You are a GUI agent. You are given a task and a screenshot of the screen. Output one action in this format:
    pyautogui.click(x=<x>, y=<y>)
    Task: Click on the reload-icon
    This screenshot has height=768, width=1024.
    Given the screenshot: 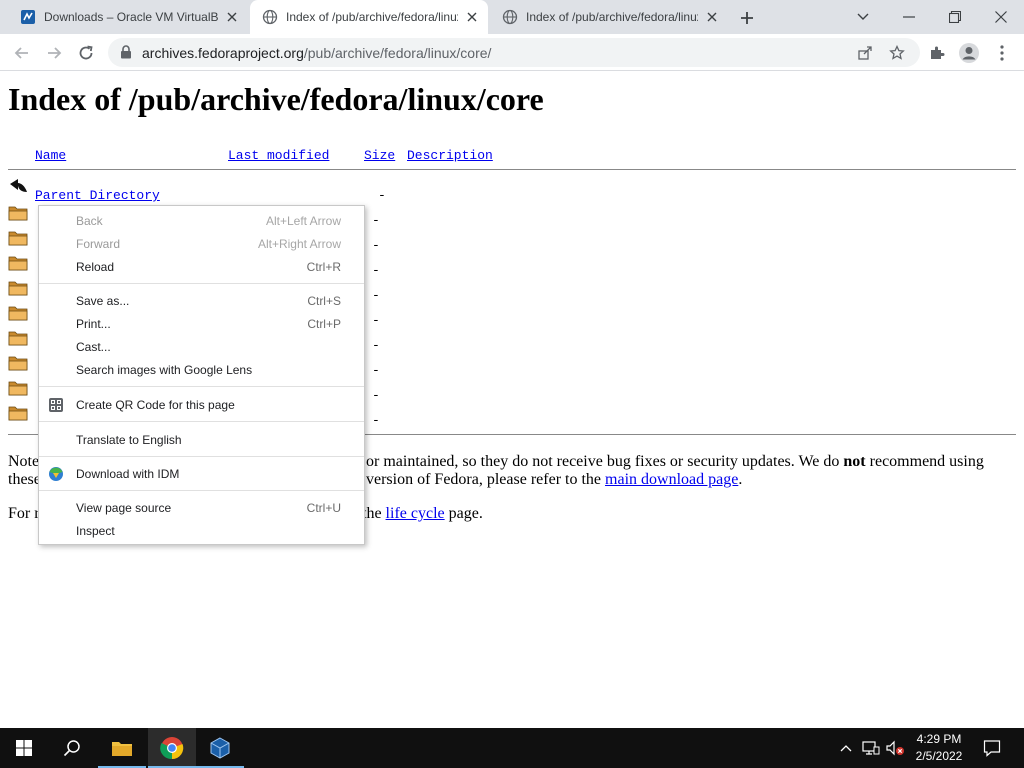 What is the action you would take?
    pyautogui.click(x=86, y=52)
    